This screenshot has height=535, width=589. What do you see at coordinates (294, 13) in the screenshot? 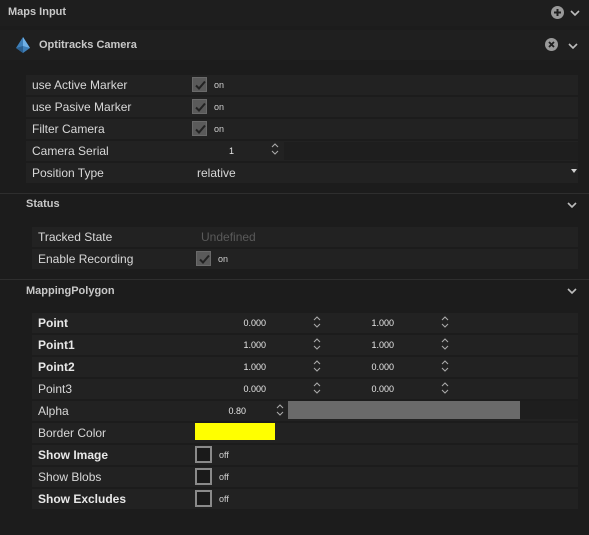
I see `panel-header: Maps Input` at bounding box center [294, 13].